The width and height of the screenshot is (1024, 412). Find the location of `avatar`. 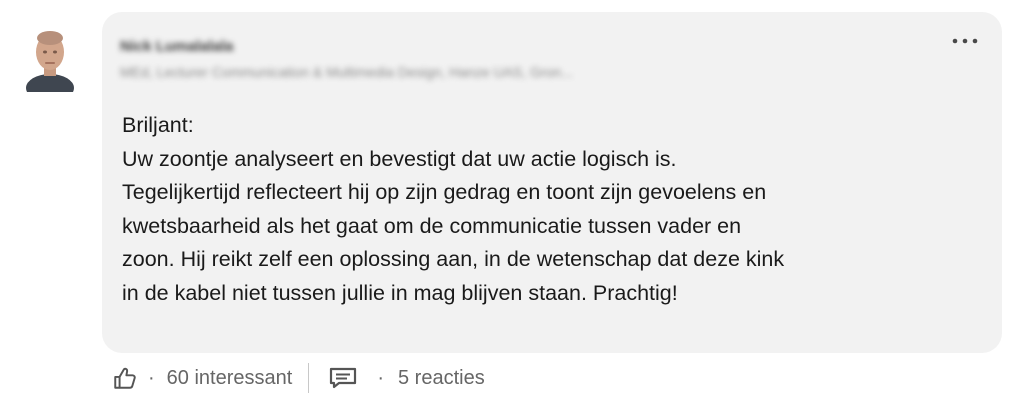

avatar is located at coordinates (50, 59).